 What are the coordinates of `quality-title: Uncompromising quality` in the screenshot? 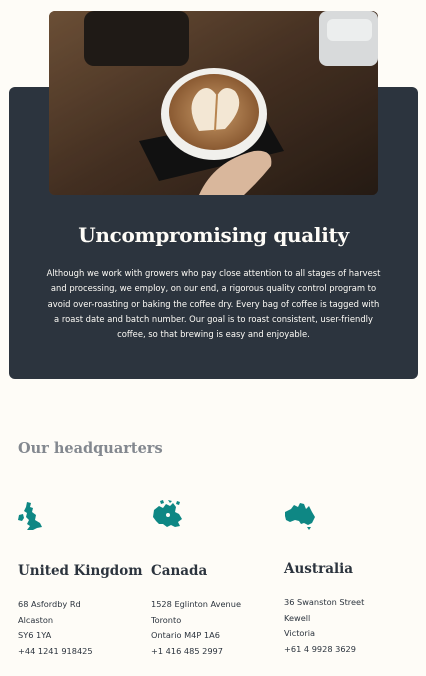 It's located at (213, 235).